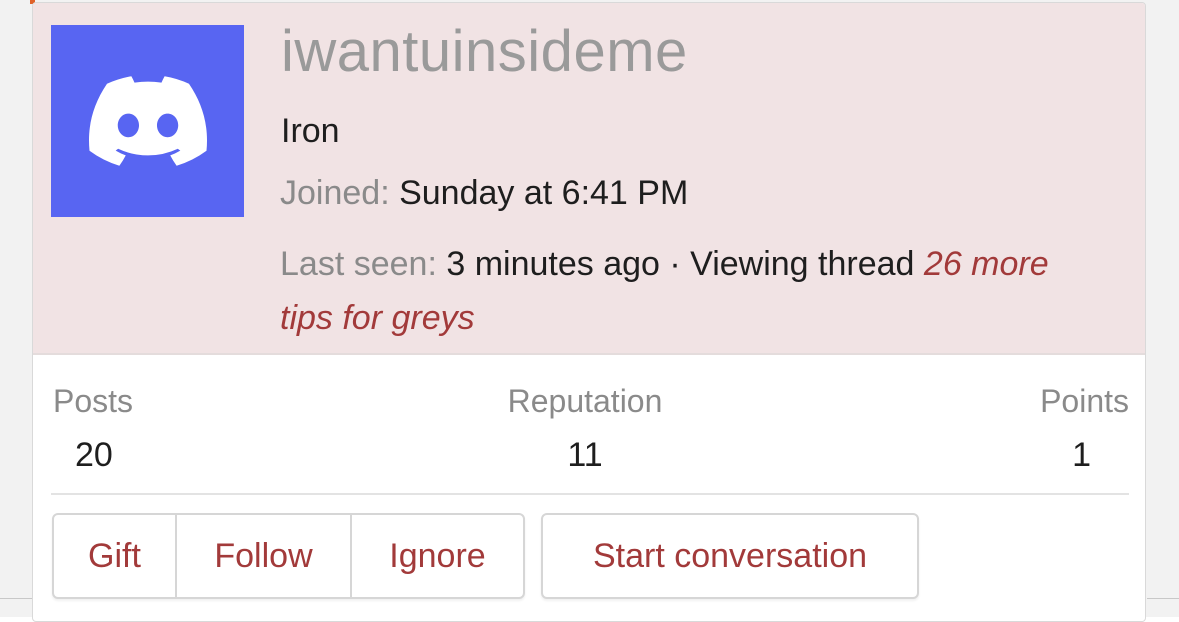  Describe the element at coordinates (484, 52) in the screenshot. I see `username: iwantuinsideme` at that location.